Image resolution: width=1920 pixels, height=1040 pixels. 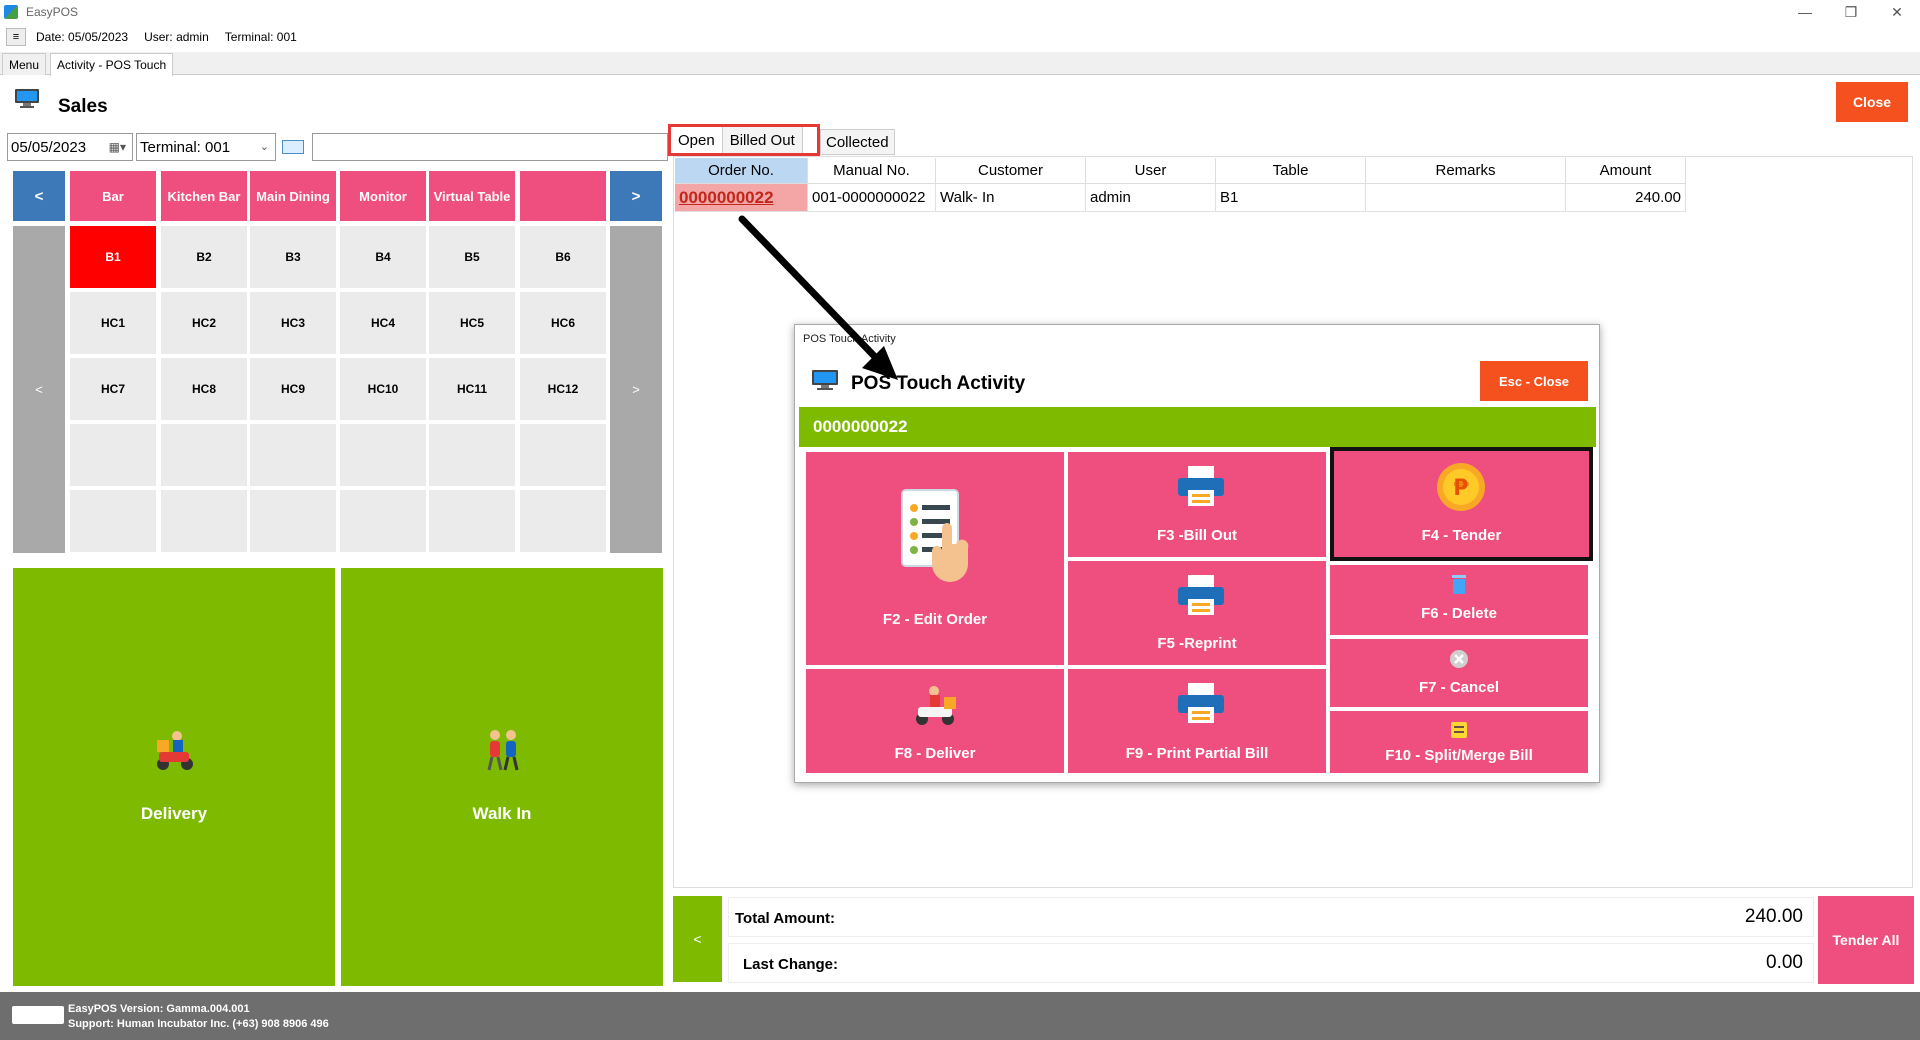 I want to click on table-button-b2: B2, so click(x=204, y=257).